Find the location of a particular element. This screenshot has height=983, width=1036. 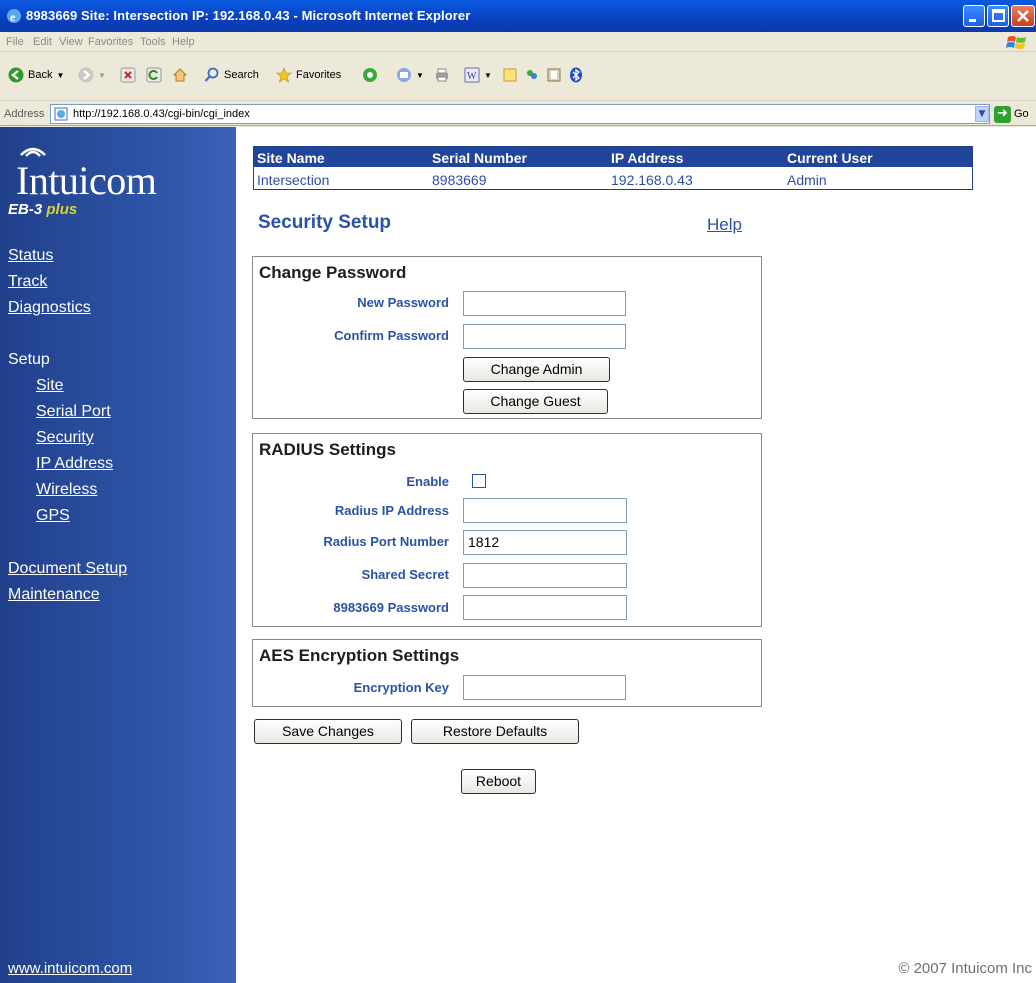

header-serial-number: Serial Number is located at coordinates (479, 158).